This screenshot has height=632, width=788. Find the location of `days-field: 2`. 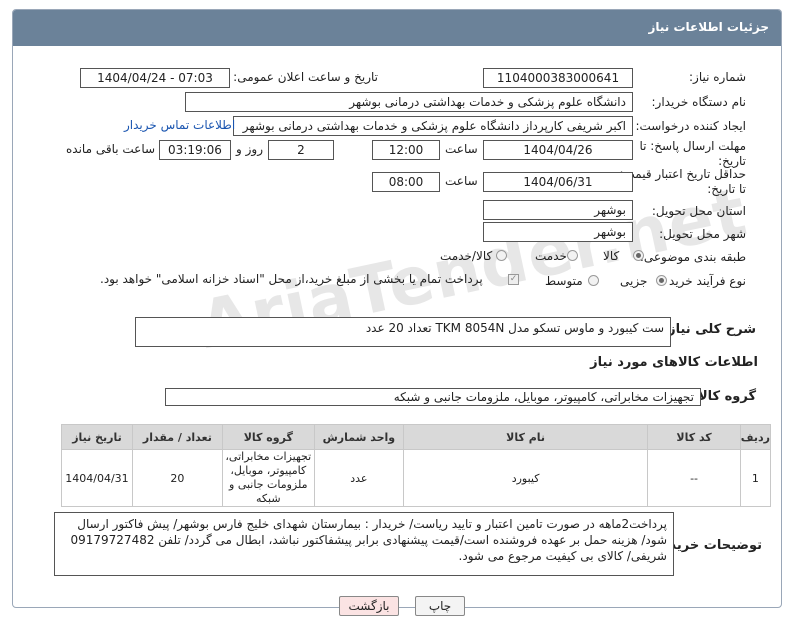

days-field: 2 is located at coordinates (301, 150).